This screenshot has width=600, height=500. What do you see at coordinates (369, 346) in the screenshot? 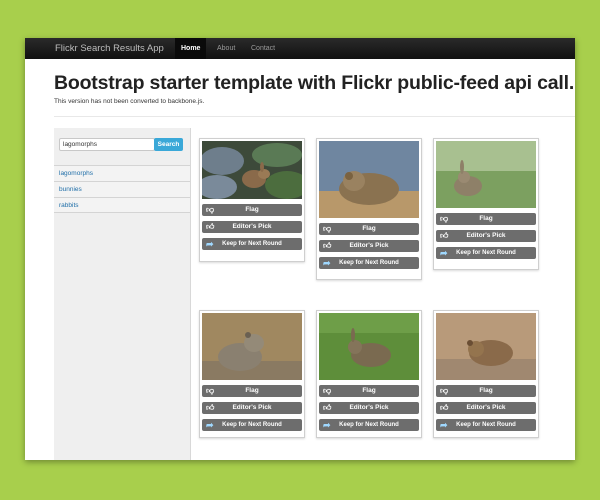
I see `photo-rabbit-on-lawn` at bounding box center [369, 346].